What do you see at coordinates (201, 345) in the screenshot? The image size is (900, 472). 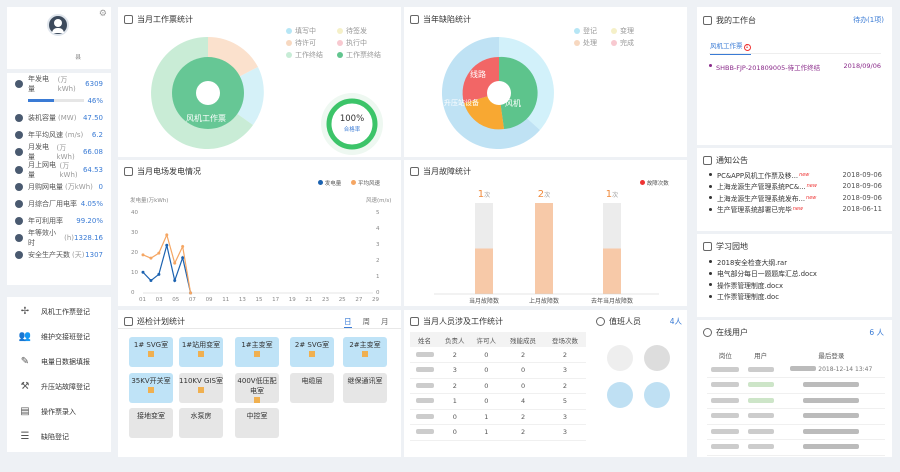 I see `patrol-card-label: 1#站用变室` at bounding box center [201, 345].